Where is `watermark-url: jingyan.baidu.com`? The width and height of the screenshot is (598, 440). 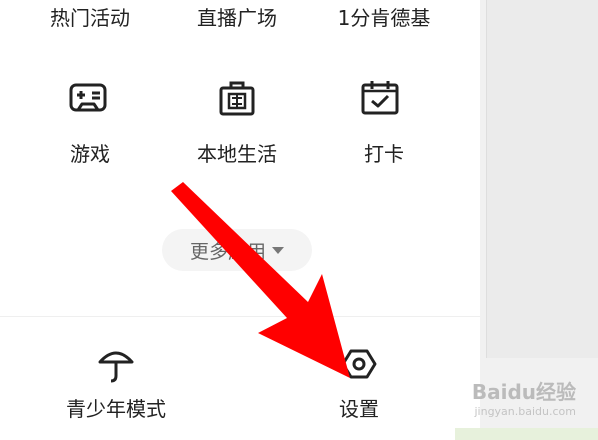 watermark-url: jingyan.baidu.com is located at coordinates (525, 411).